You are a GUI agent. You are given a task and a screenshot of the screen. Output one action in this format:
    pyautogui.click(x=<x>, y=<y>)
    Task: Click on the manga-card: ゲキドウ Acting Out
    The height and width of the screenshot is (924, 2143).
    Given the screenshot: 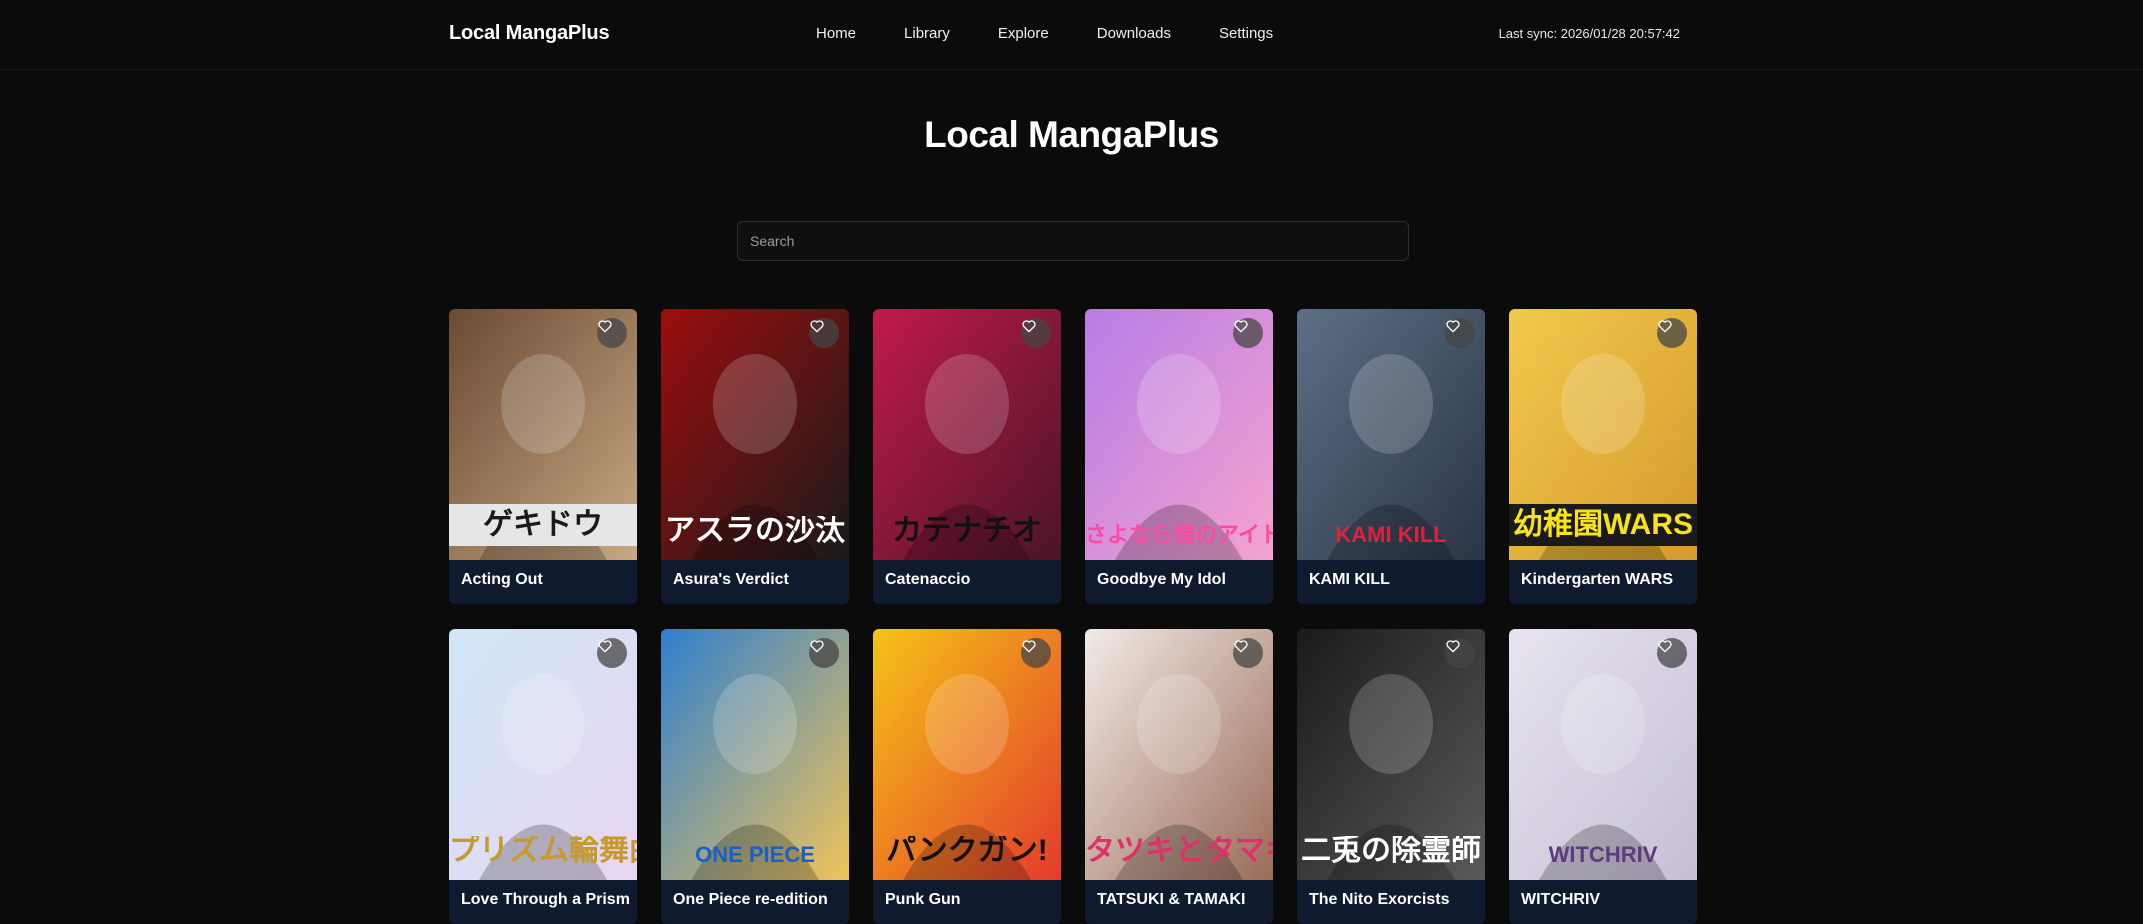 What is the action you would take?
    pyautogui.click(x=543, y=456)
    